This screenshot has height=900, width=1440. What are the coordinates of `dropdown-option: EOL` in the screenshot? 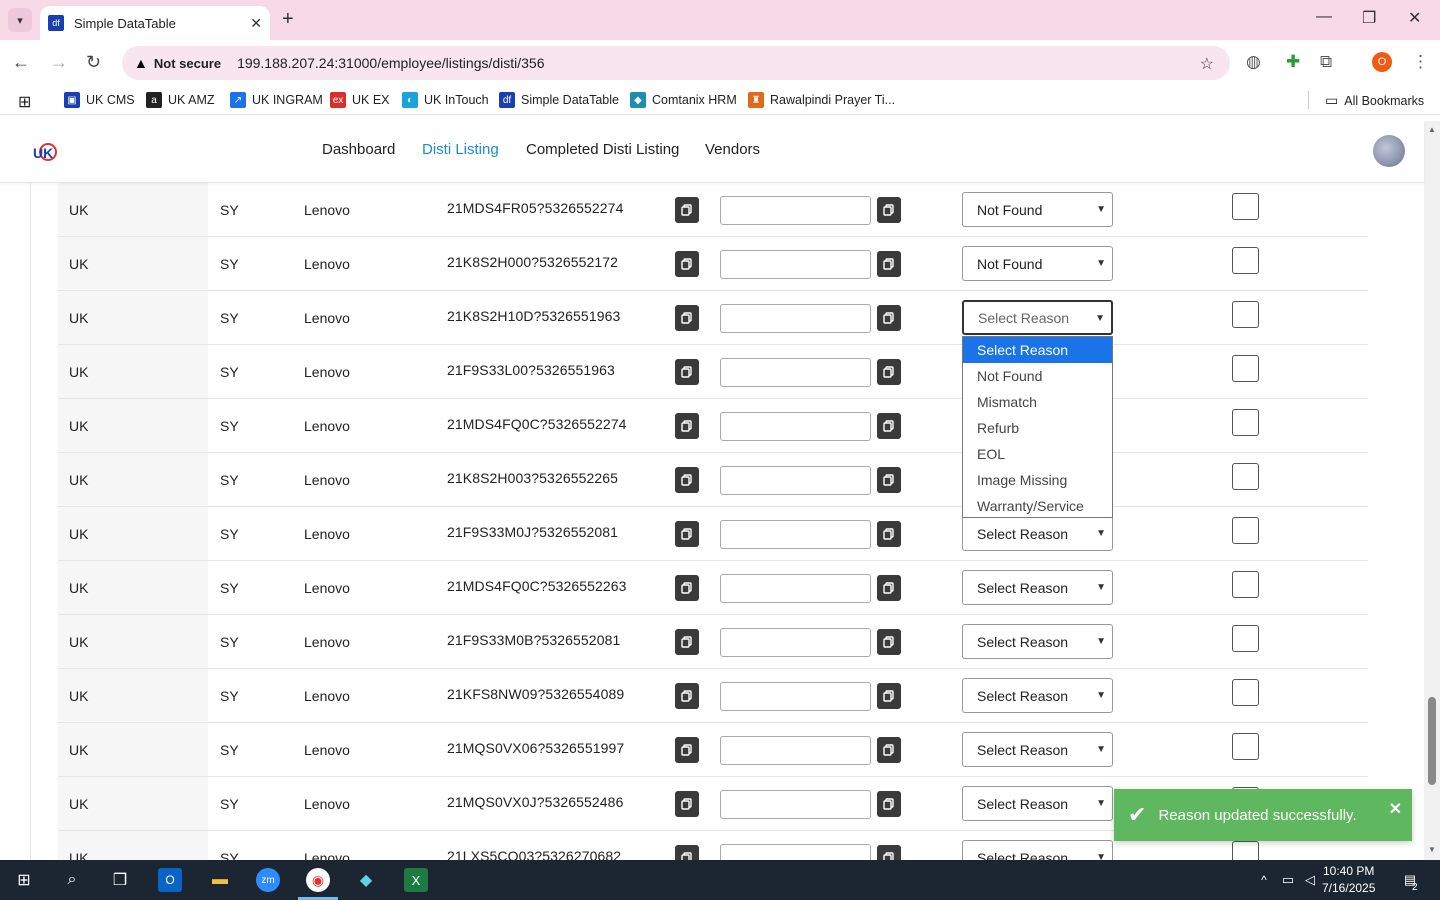 It's located at (1037, 454).